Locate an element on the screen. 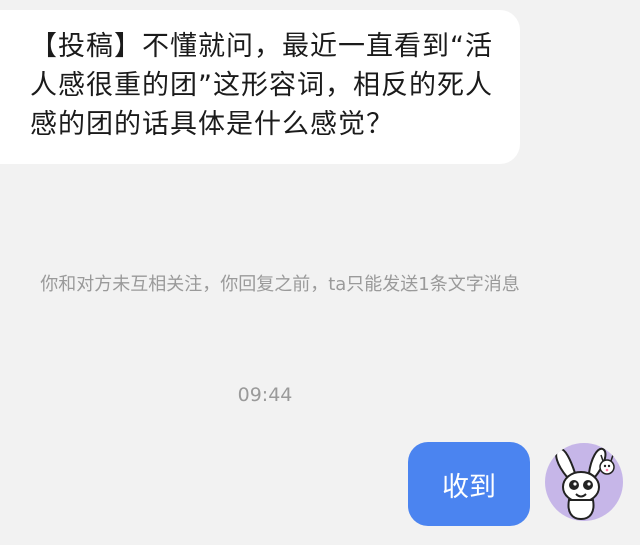 This screenshot has width=640, height=545. system-notice: 你和对方未互相关注，你回复之前，ta只能发送1条文字消息 is located at coordinates (280, 284).